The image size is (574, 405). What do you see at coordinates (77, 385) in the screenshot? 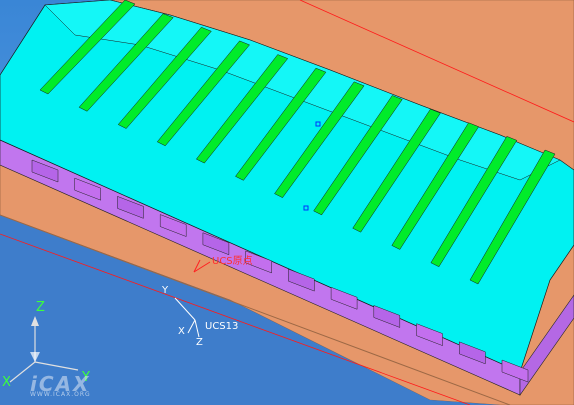
I see `icax-watermark: iCAX WWW.ICAX.ORG` at bounding box center [77, 385].